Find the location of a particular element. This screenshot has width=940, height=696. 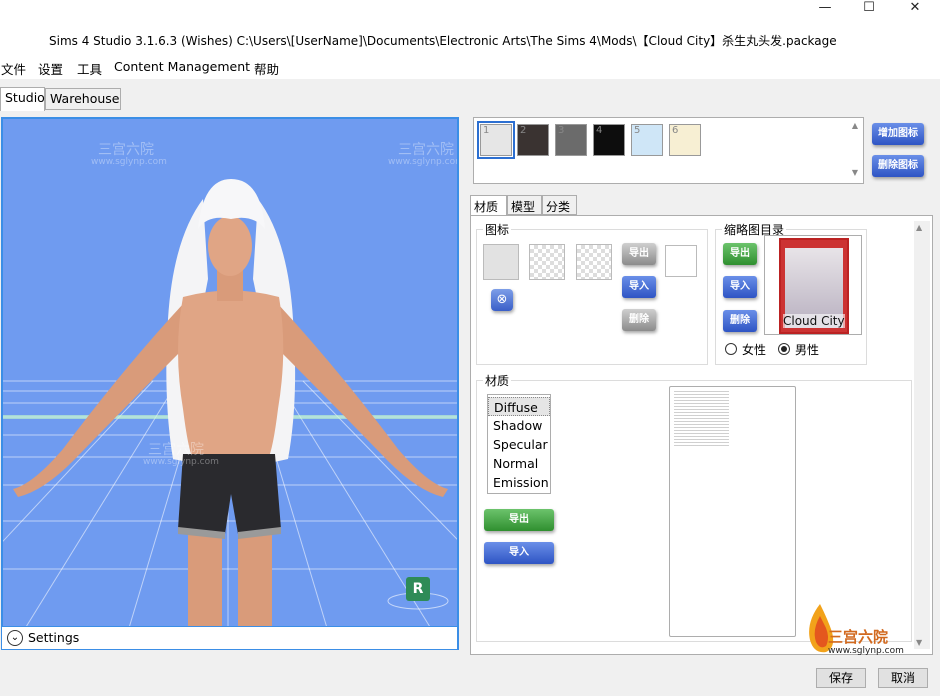

thumbnail-export-button: 导出 is located at coordinates (740, 254).